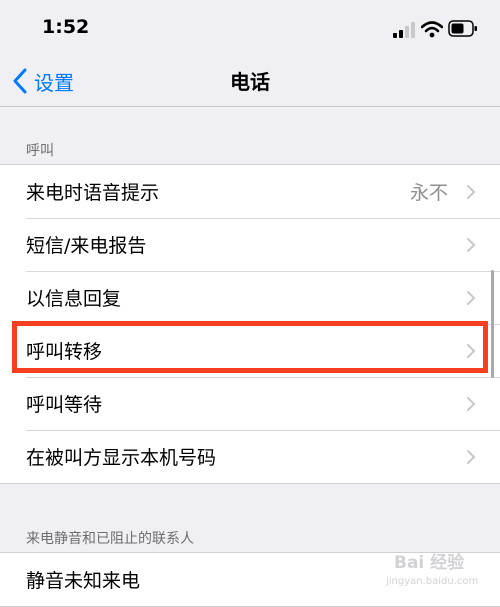 This screenshot has height=607, width=500. I want to click on battery-icon, so click(462, 28).